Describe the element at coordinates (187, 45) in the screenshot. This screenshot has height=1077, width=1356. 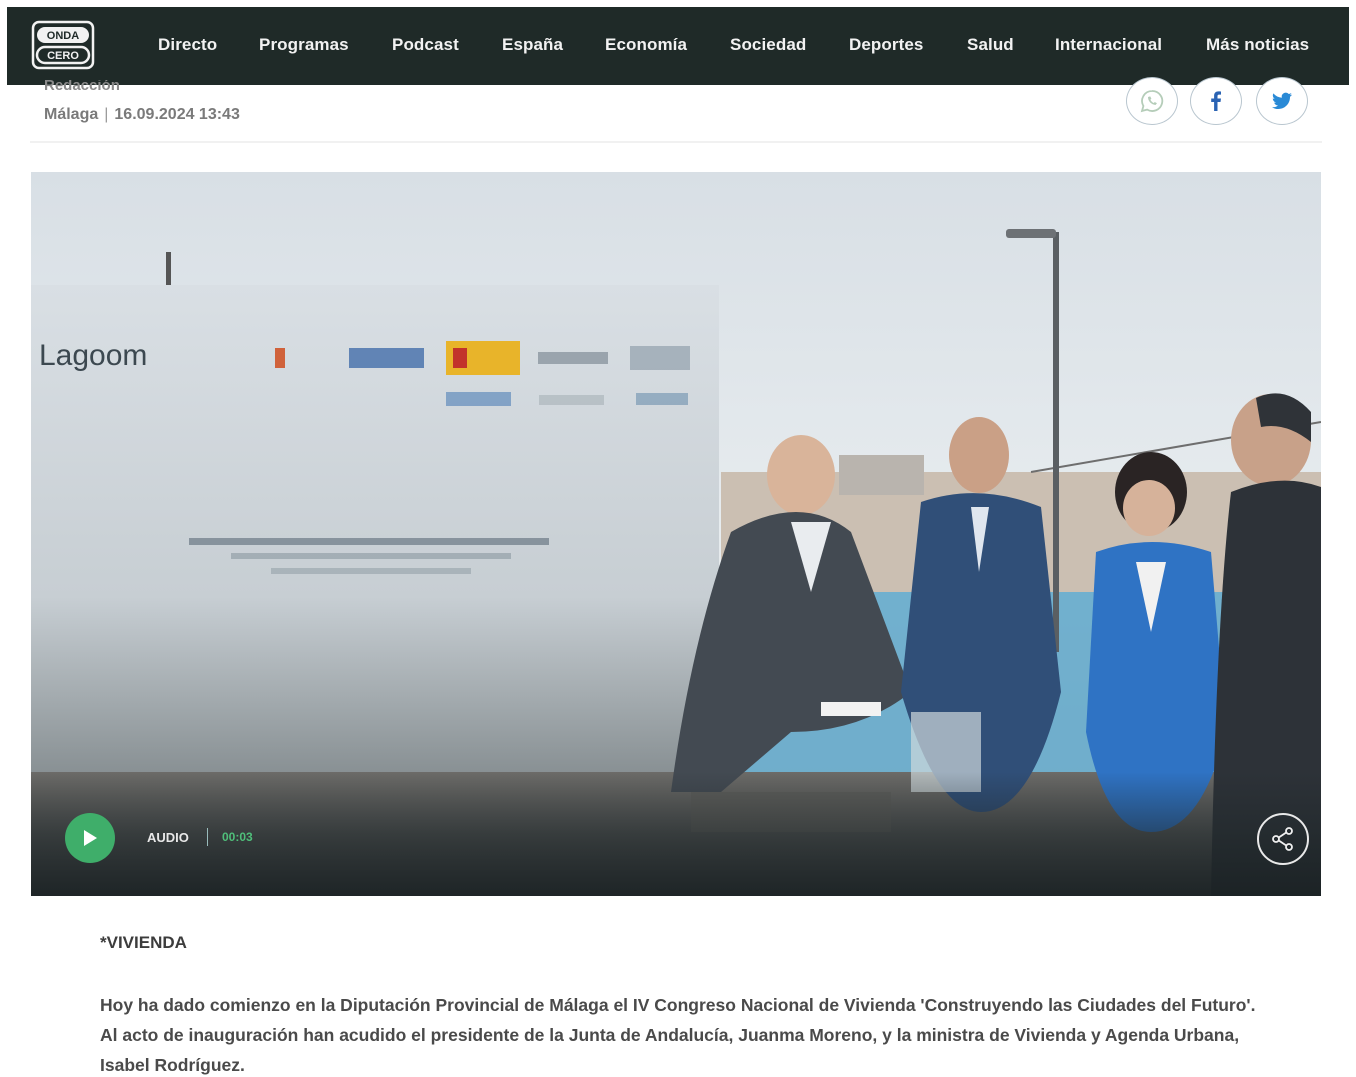
I see `nav-directo: Directo` at that location.